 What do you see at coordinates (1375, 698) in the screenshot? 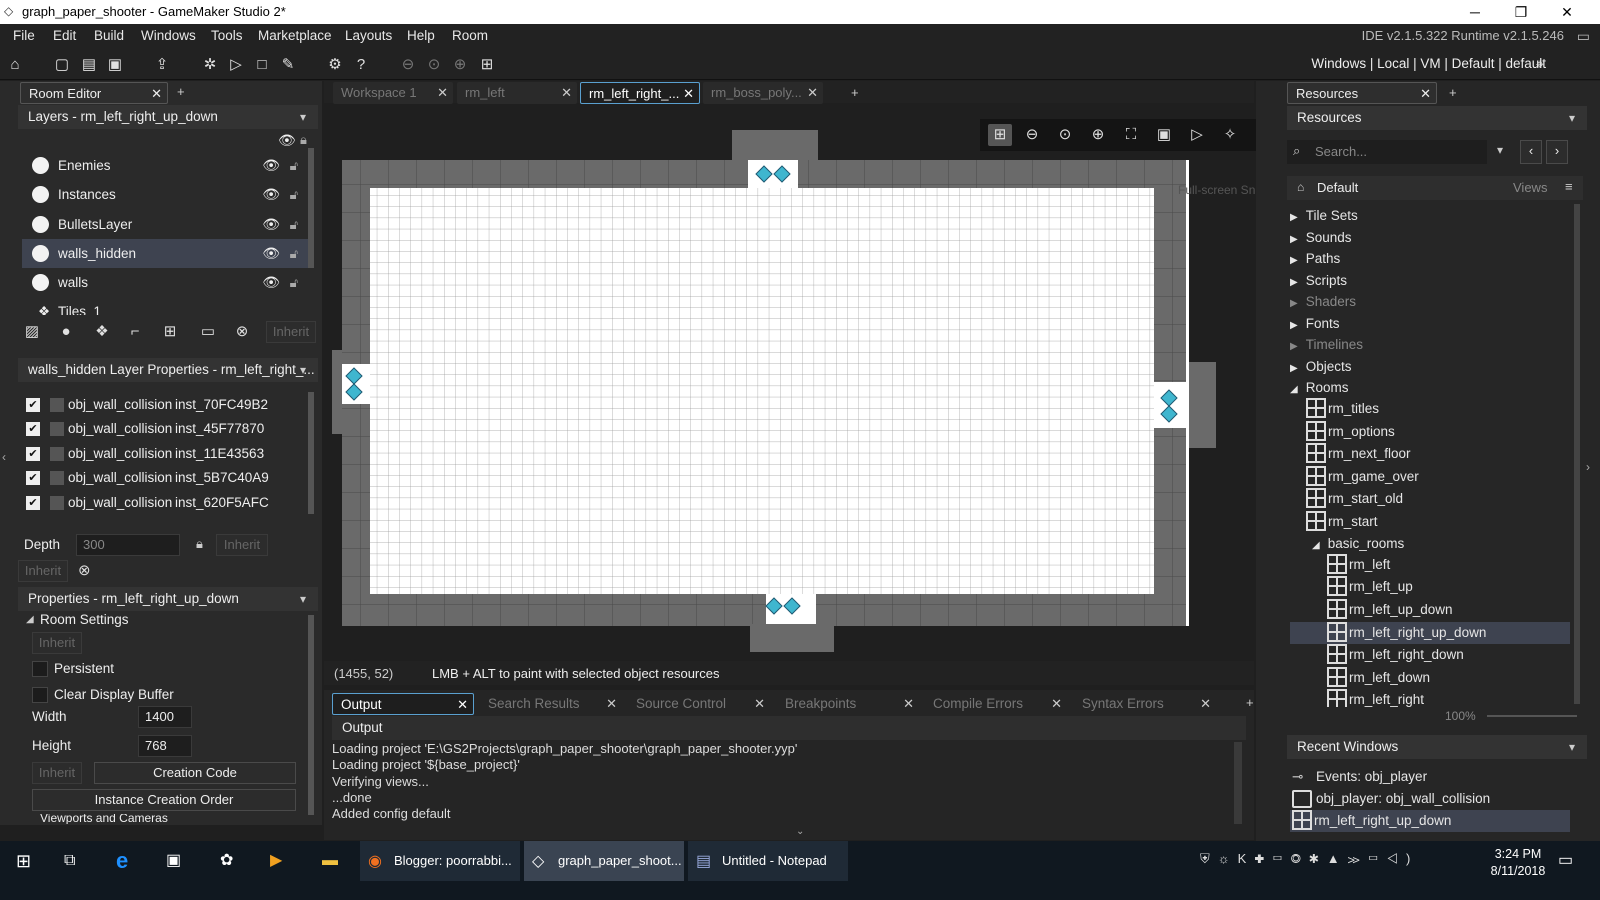
I see `room-item: rm_left_right` at bounding box center [1375, 698].